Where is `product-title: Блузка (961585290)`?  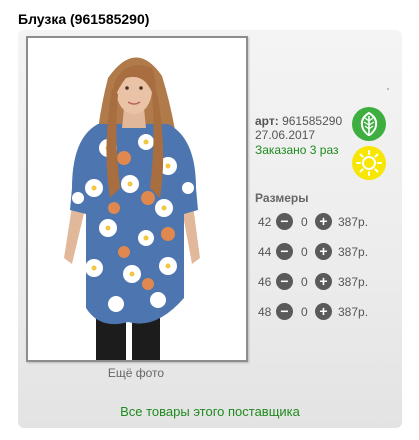 product-title: Блузка (961585290) is located at coordinates (84, 19).